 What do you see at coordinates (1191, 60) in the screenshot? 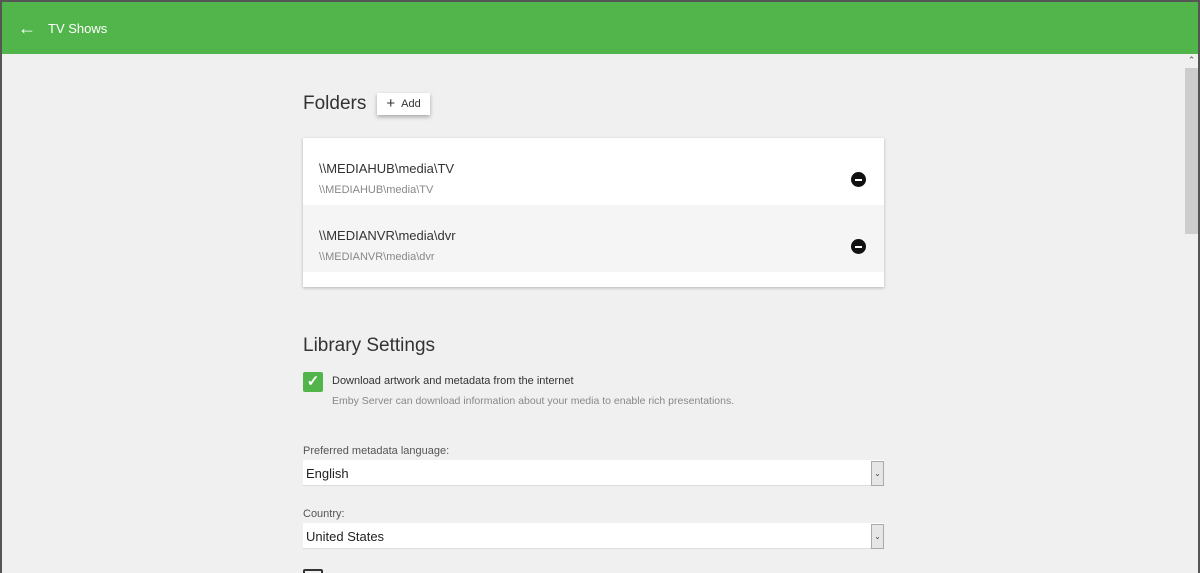
I see `scroll-up-icon: ⌃` at bounding box center [1191, 60].